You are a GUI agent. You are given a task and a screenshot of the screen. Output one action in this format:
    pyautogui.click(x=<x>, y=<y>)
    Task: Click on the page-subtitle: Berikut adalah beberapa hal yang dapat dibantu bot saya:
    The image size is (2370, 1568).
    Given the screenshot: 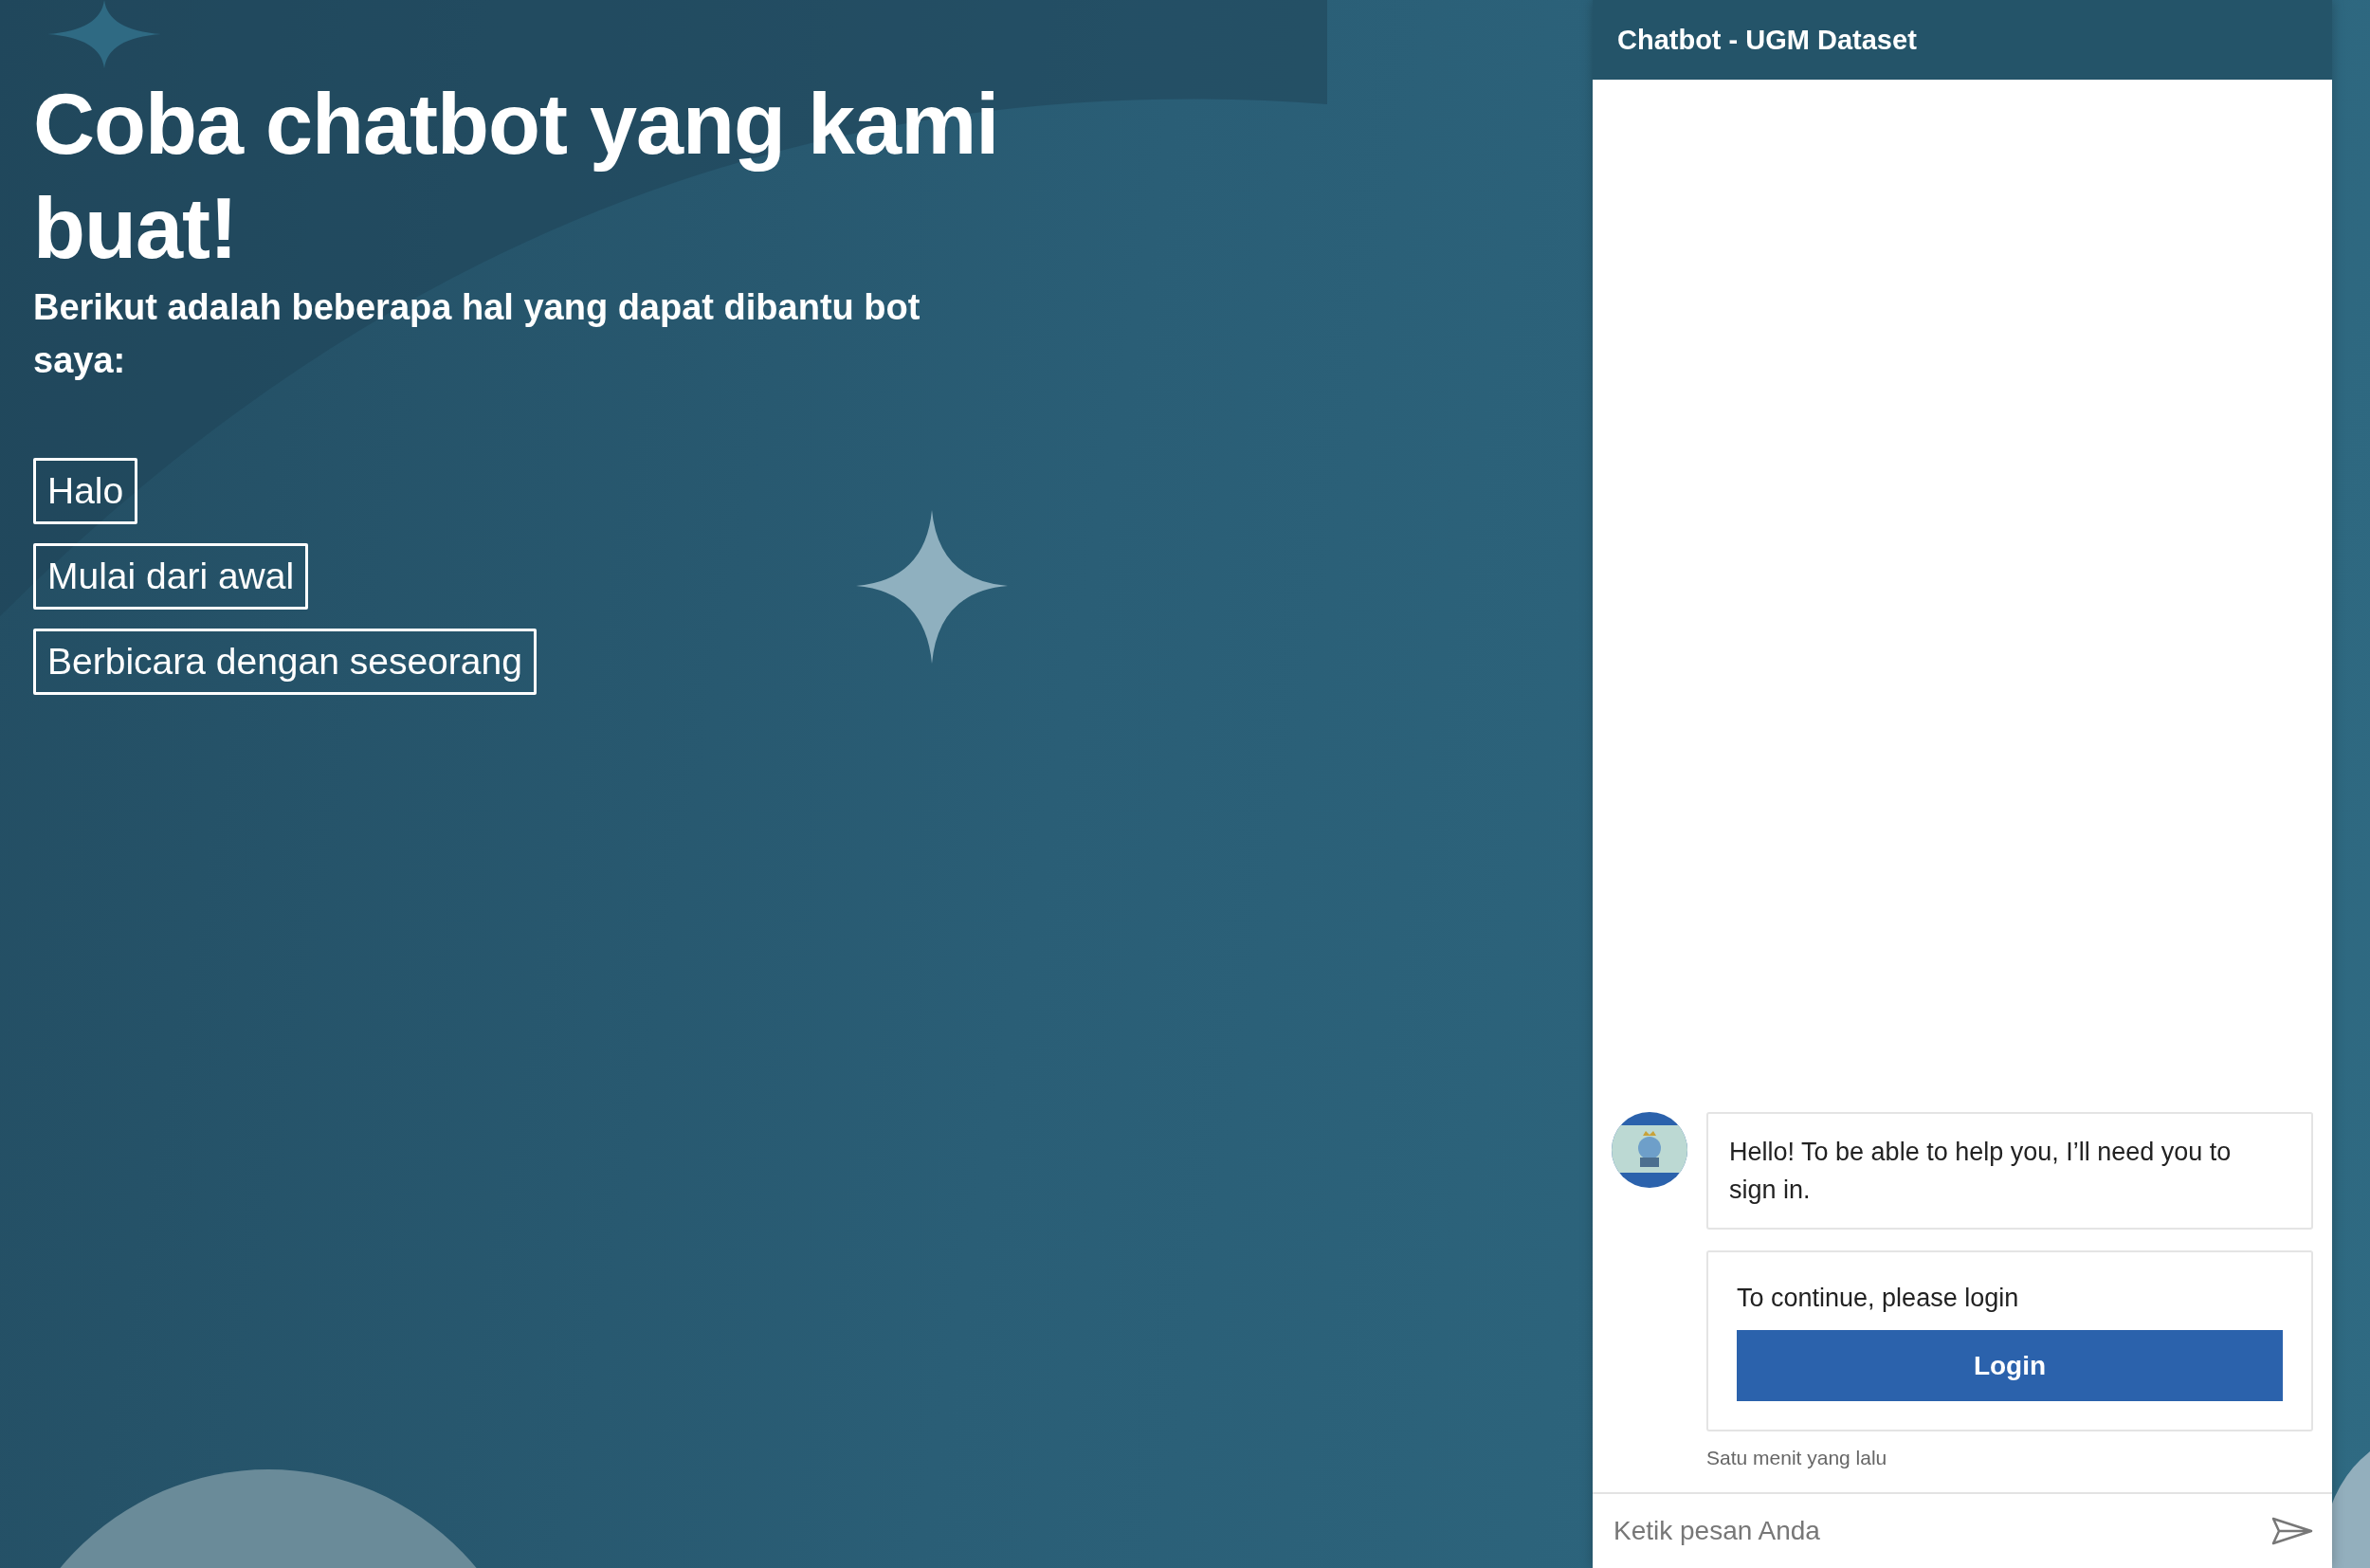 What is the action you would take?
    pyautogui.click(x=477, y=334)
    